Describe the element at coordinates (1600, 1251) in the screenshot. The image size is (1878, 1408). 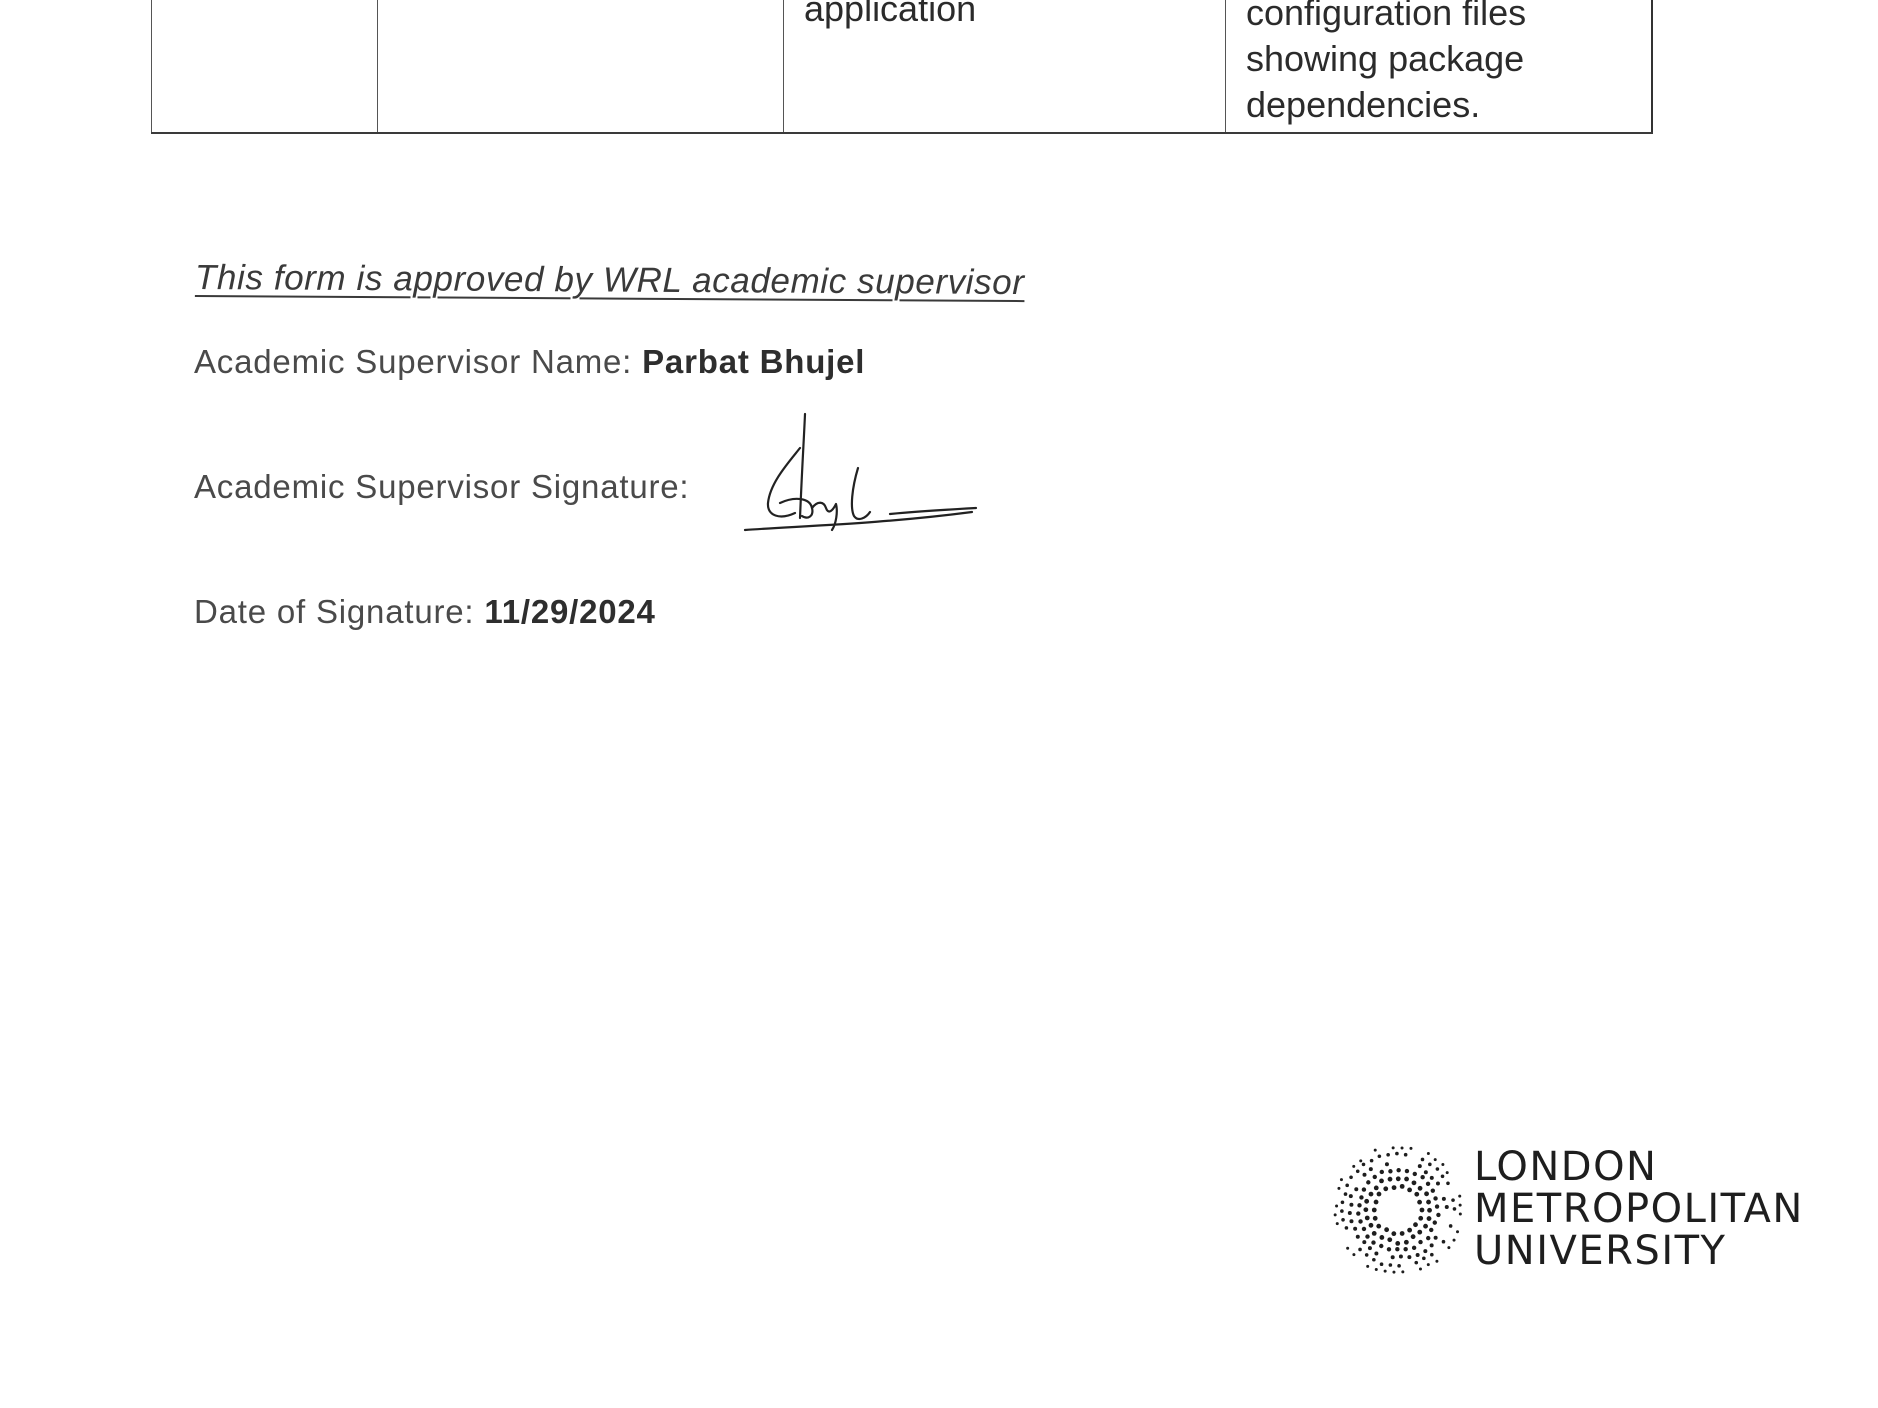
I see `wordmark-line: UNIVERSITY` at that location.